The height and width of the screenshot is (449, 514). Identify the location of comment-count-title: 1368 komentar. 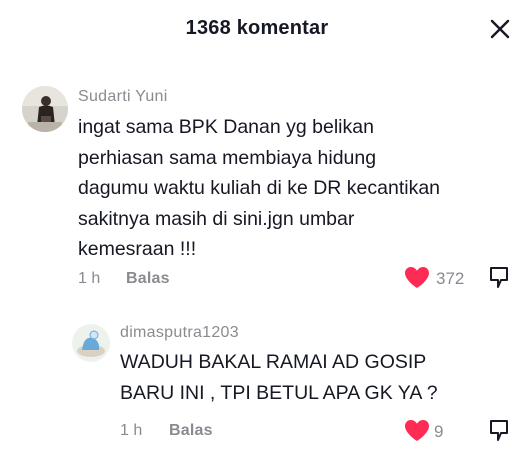
(257, 28).